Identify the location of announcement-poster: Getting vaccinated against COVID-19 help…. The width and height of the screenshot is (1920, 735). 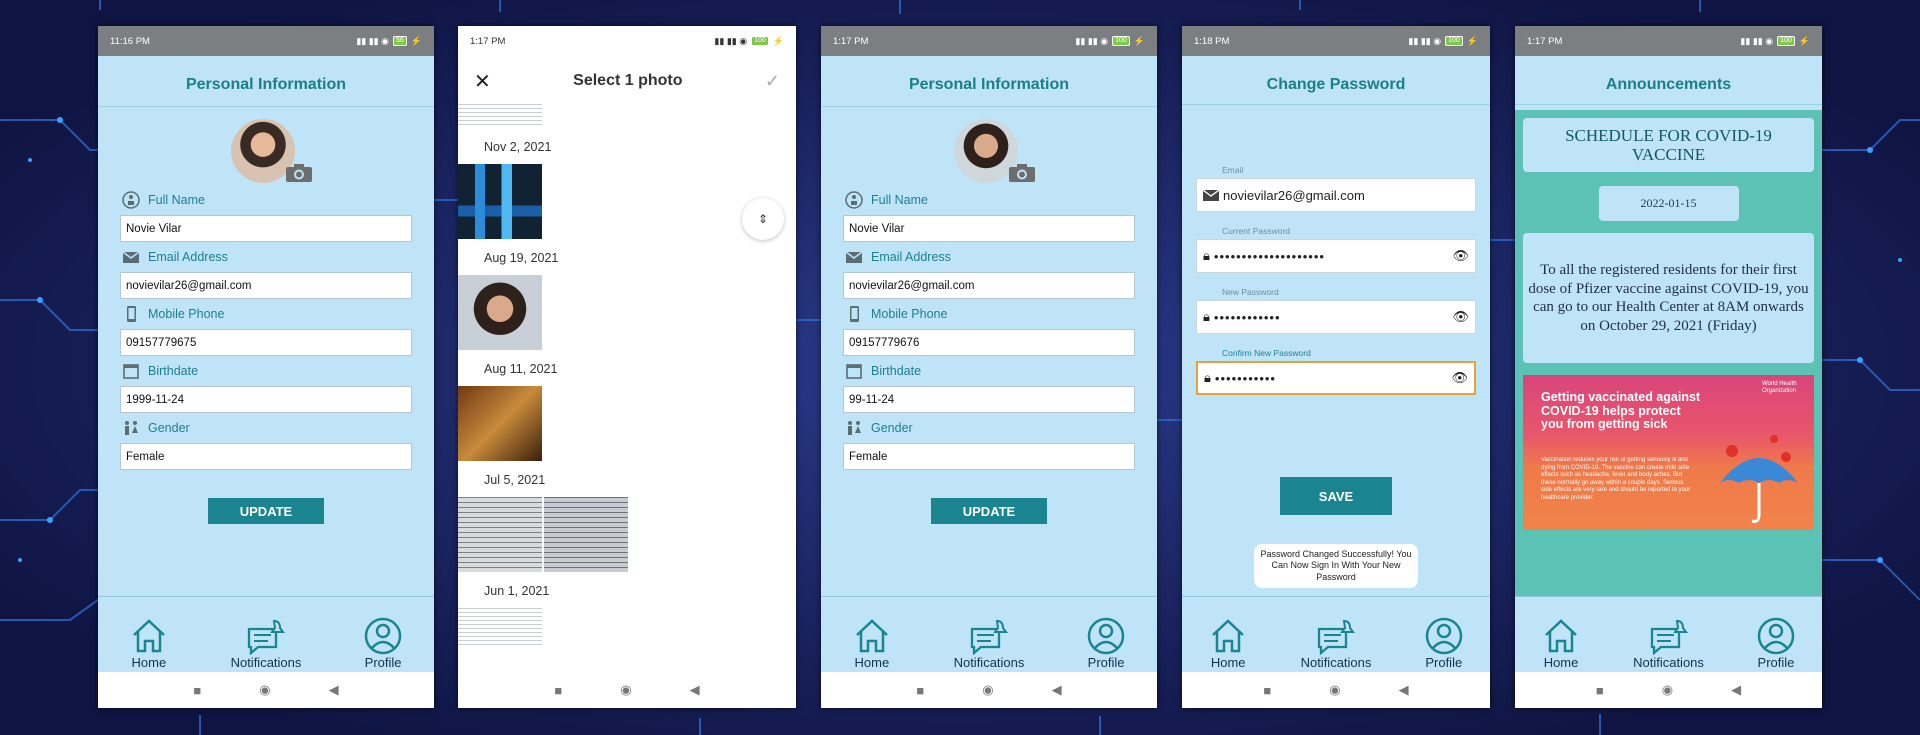
(1668, 452).